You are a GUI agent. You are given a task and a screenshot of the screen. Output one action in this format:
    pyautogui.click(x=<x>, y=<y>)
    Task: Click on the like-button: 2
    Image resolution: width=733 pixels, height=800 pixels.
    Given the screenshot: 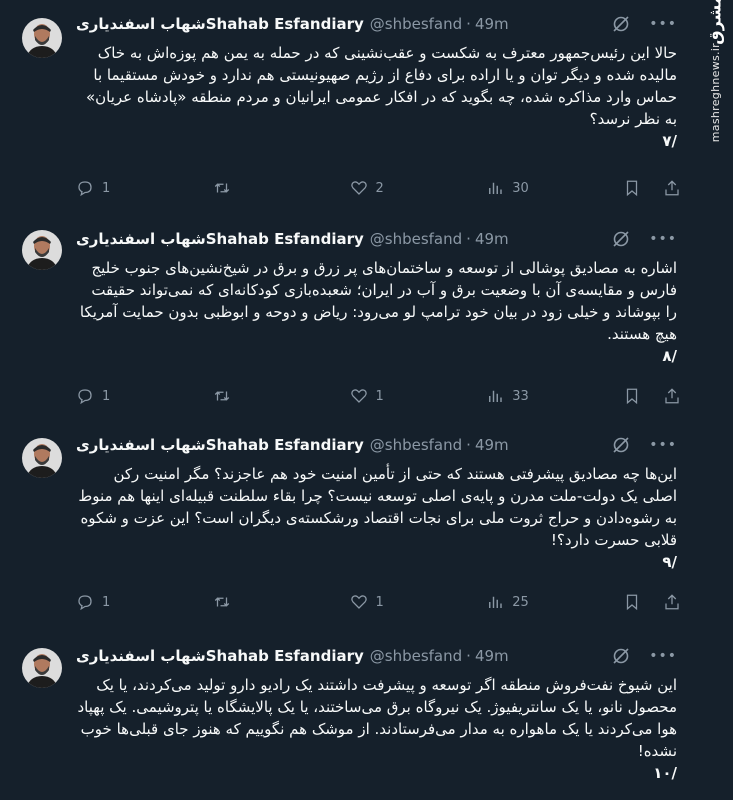 What is the action you would take?
    pyautogui.click(x=380, y=188)
    